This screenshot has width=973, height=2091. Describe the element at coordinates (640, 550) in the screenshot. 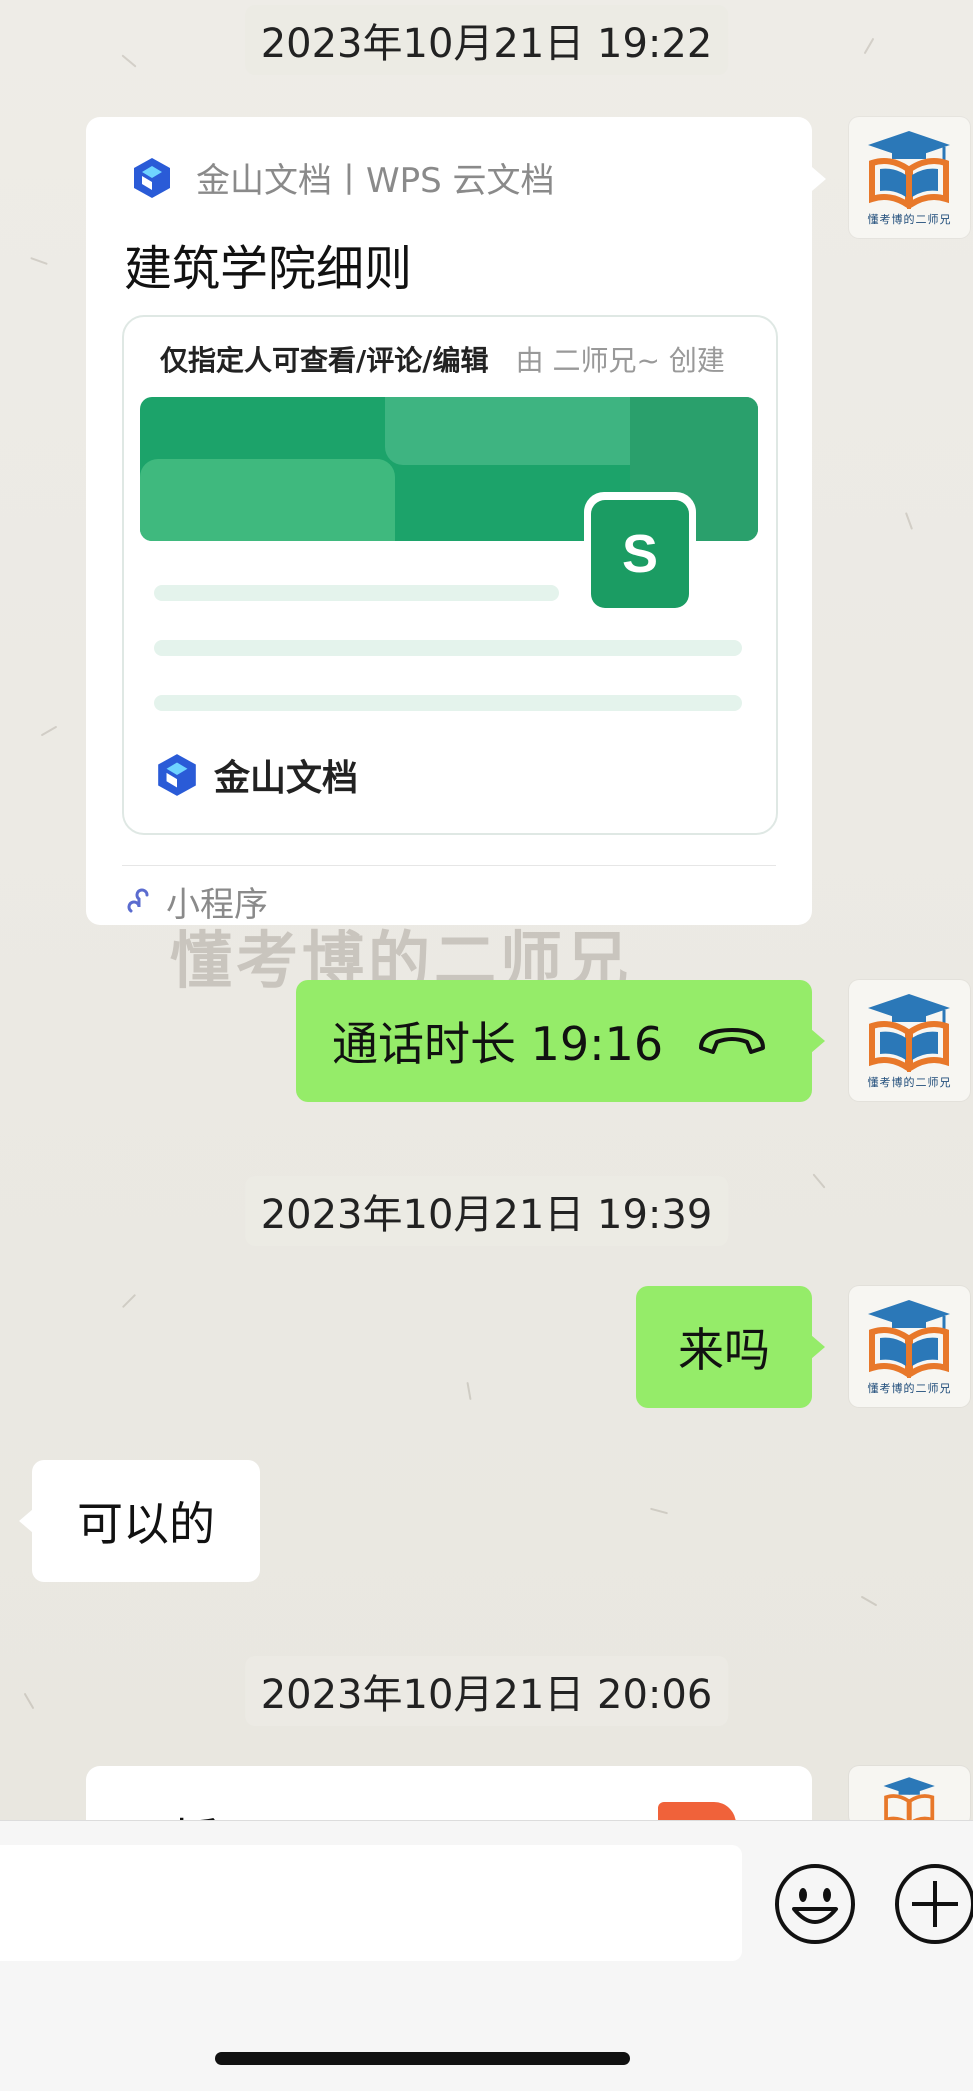

I see `spreadsheet-icon: S` at that location.